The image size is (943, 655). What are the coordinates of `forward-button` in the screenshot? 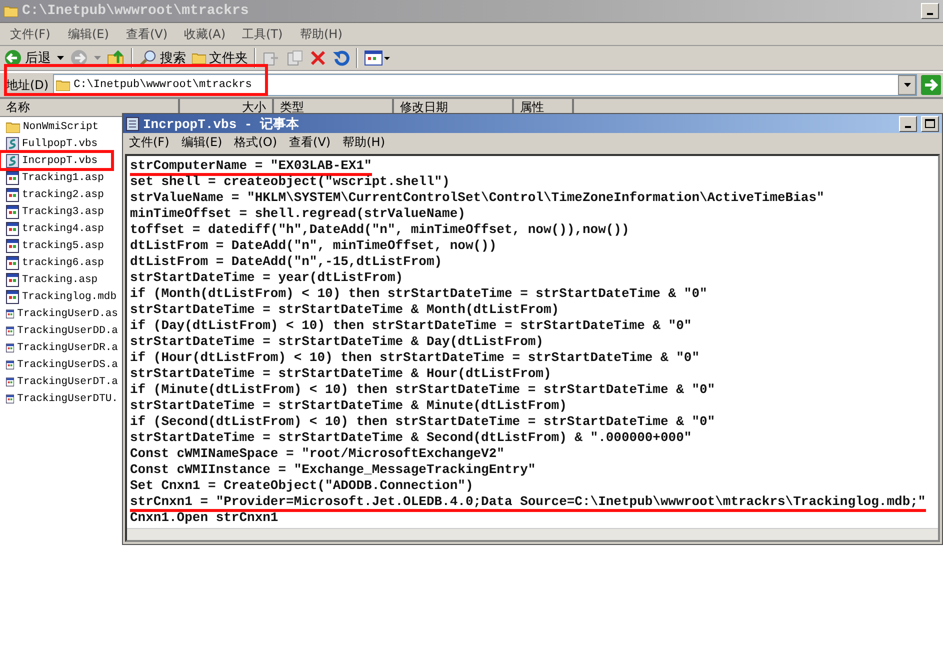 It's located at (79, 58).